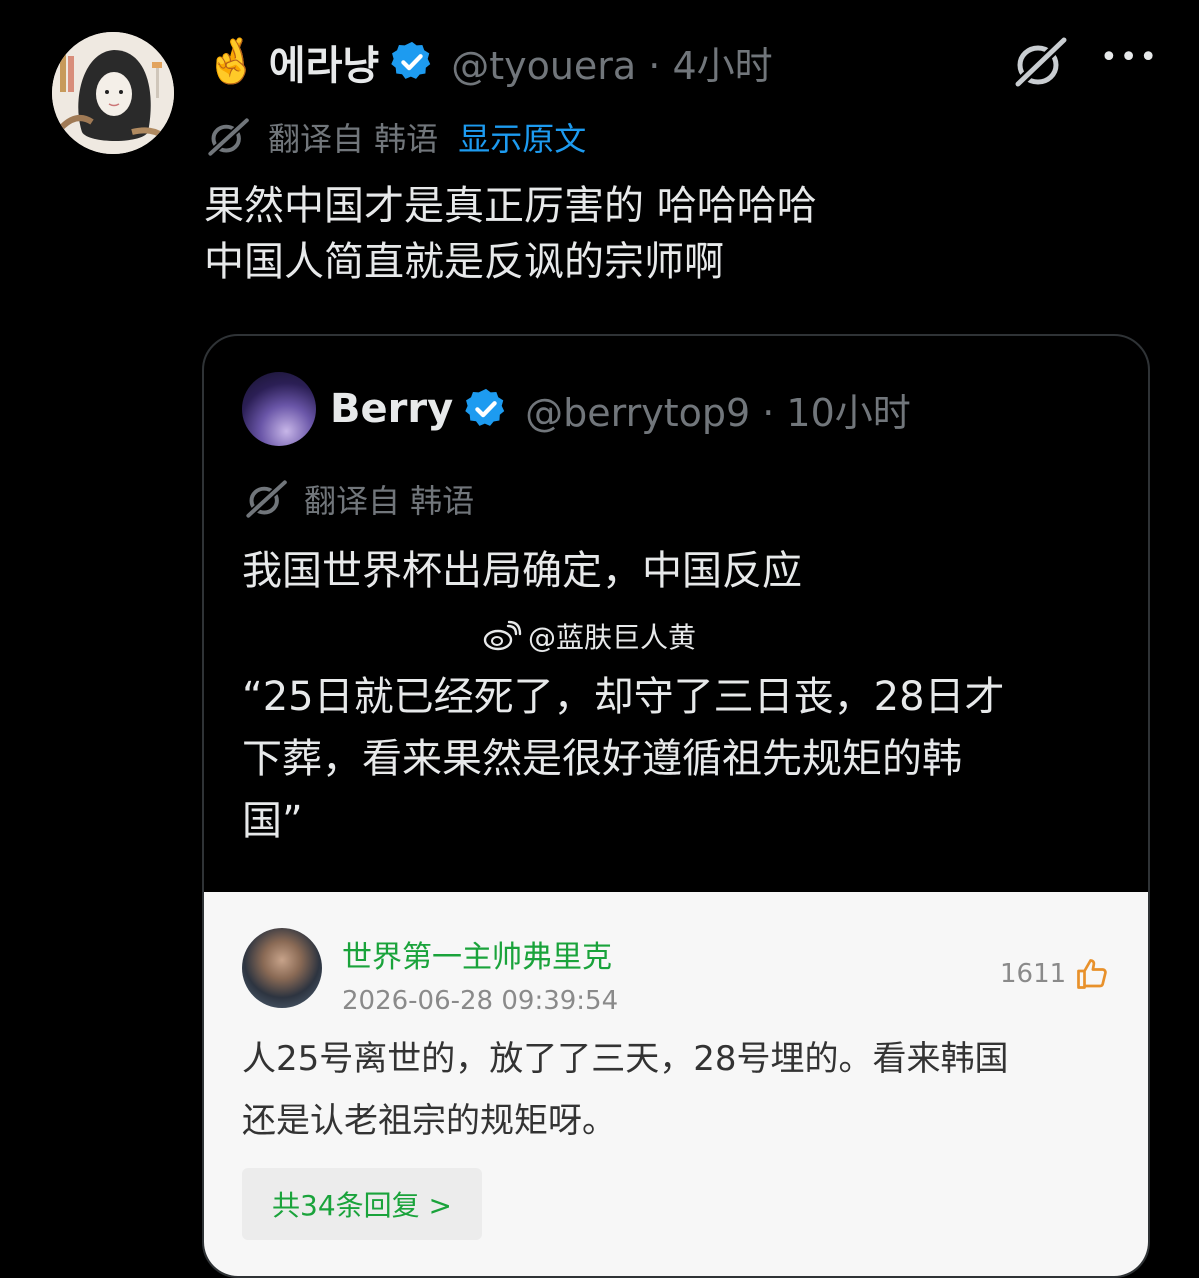 The width and height of the screenshot is (1199, 1278). Describe the element at coordinates (480, 1001) in the screenshot. I see `comment-timestamp: 2026-06-28 09:39:54` at that location.